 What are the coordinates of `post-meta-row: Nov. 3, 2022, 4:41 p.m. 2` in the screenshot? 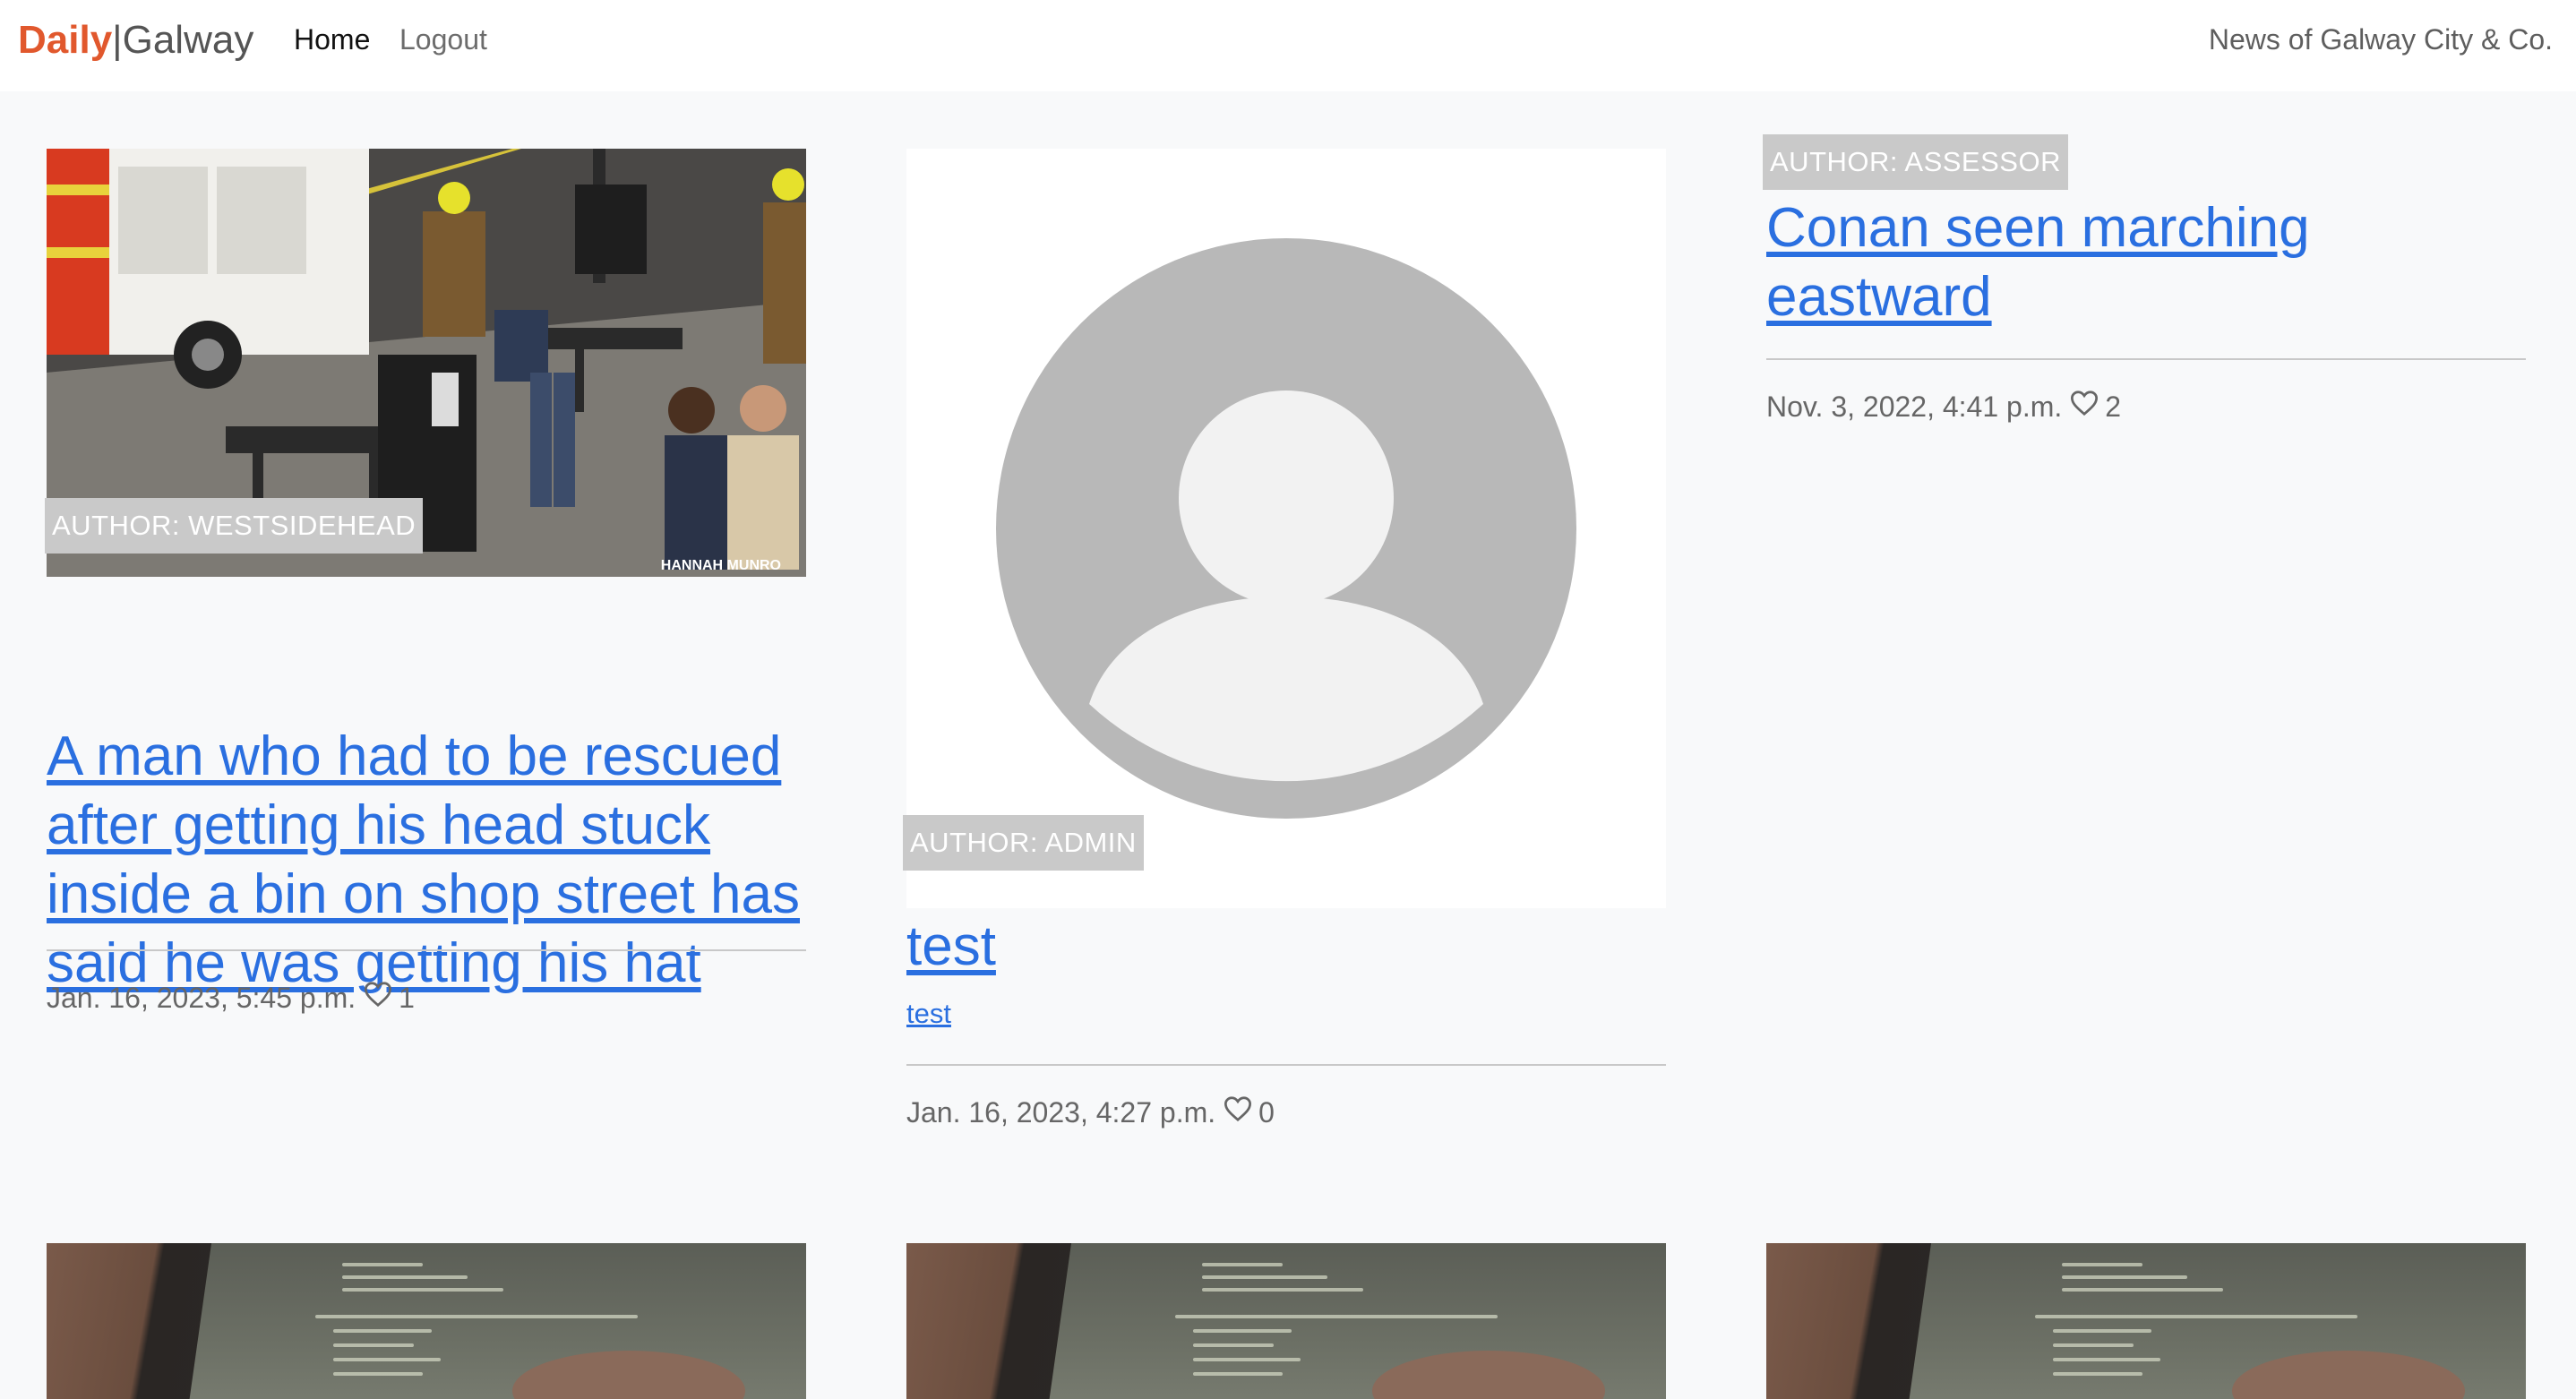 It's located at (1943, 407).